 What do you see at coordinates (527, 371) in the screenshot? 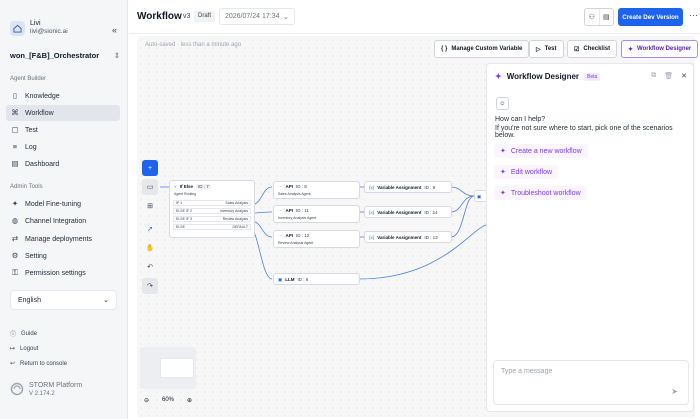
I see `message-placeholder: Type a message` at bounding box center [527, 371].